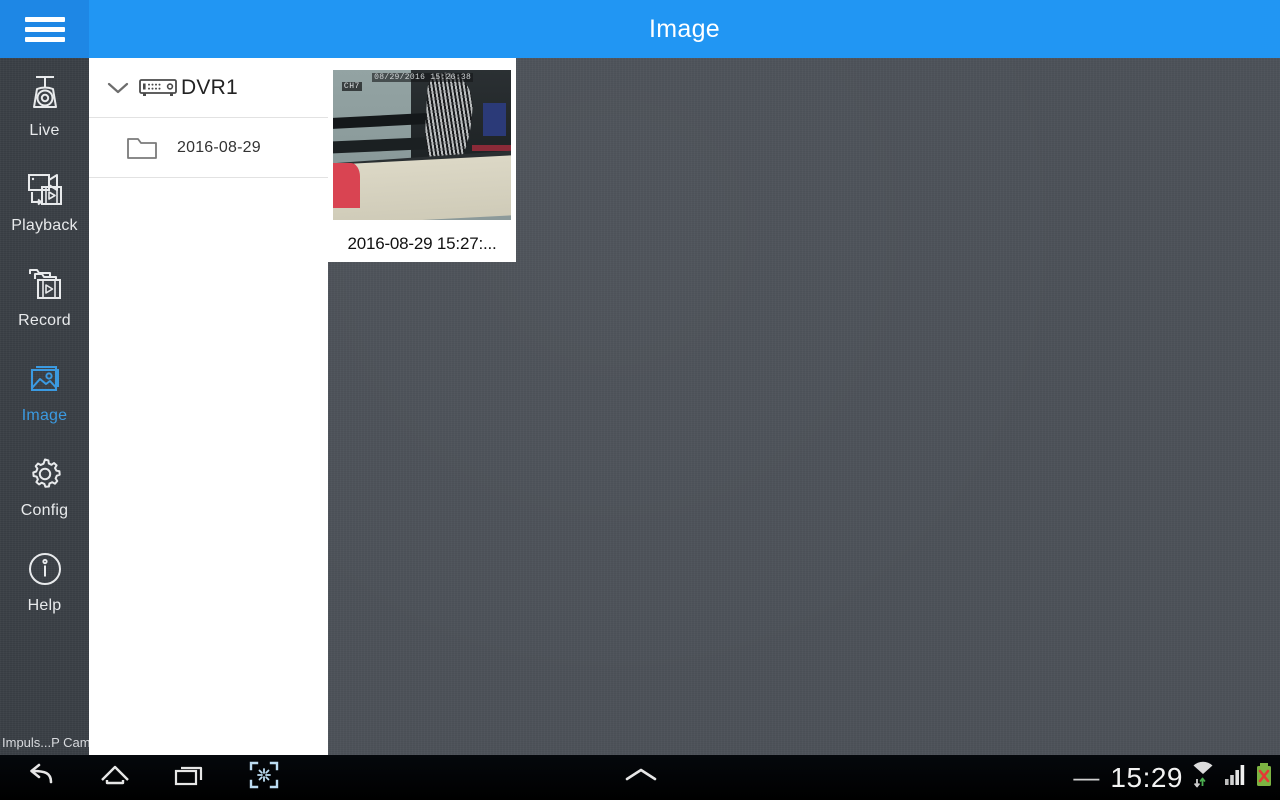  Describe the element at coordinates (1086, 777) in the screenshot. I see `status-dash: —` at that location.